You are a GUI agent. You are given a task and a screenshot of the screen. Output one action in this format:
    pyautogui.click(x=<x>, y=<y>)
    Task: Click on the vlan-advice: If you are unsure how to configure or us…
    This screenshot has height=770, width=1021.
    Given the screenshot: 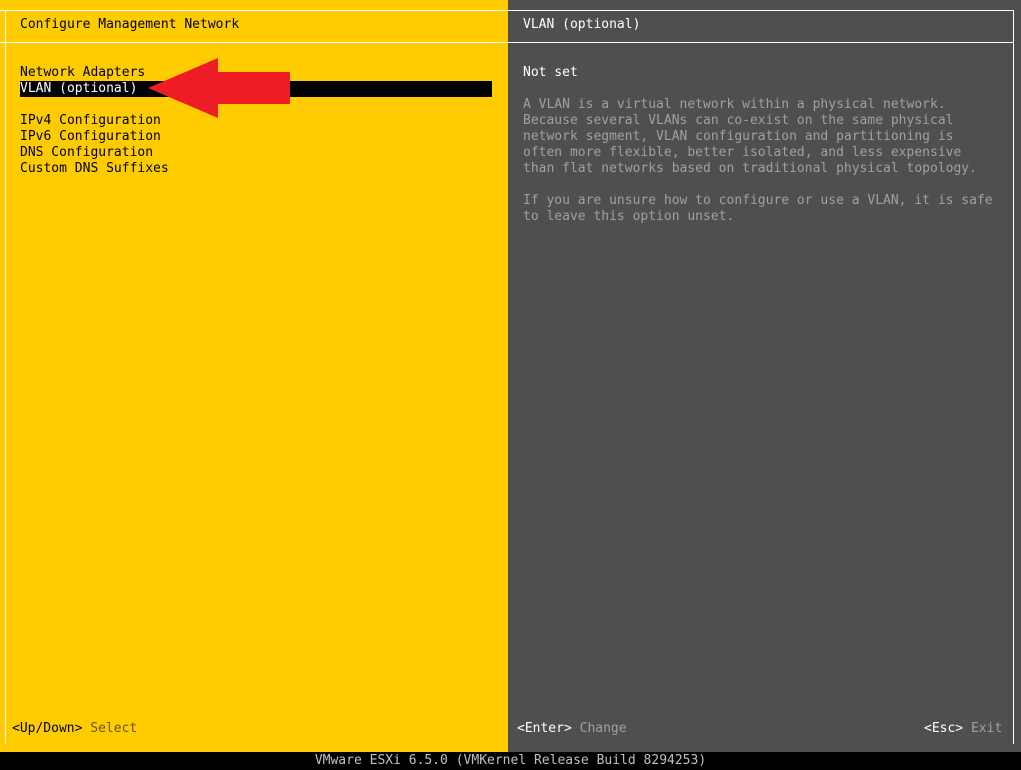 What is the action you would take?
    pyautogui.click(x=758, y=208)
    